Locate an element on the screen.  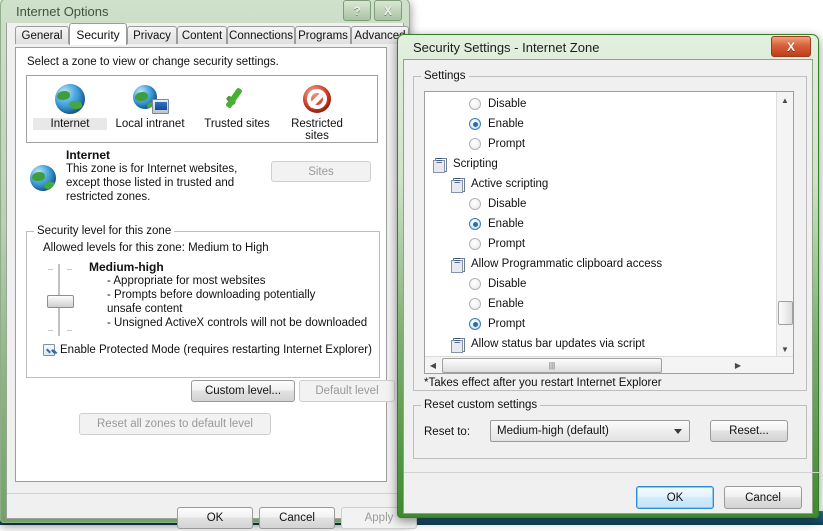
internet-options-title: Internet Options is located at coordinates (57, 11).